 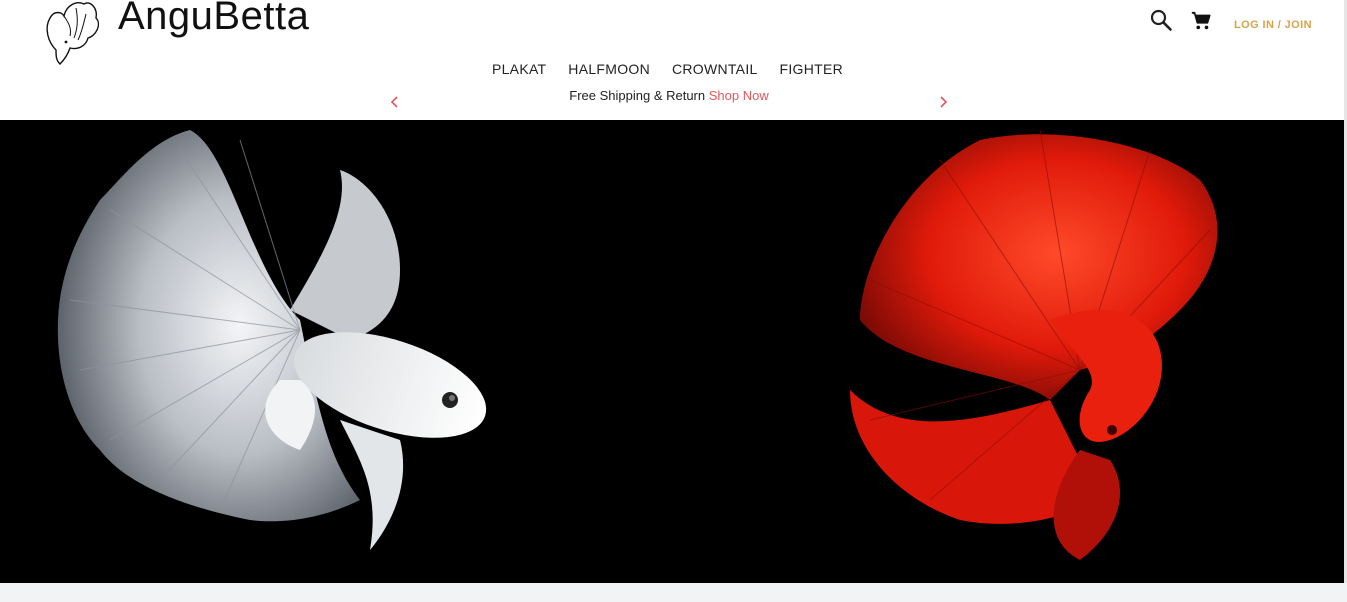 What do you see at coordinates (673, 592) in the screenshot?
I see `page-bottom-strip` at bounding box center [673, 592].